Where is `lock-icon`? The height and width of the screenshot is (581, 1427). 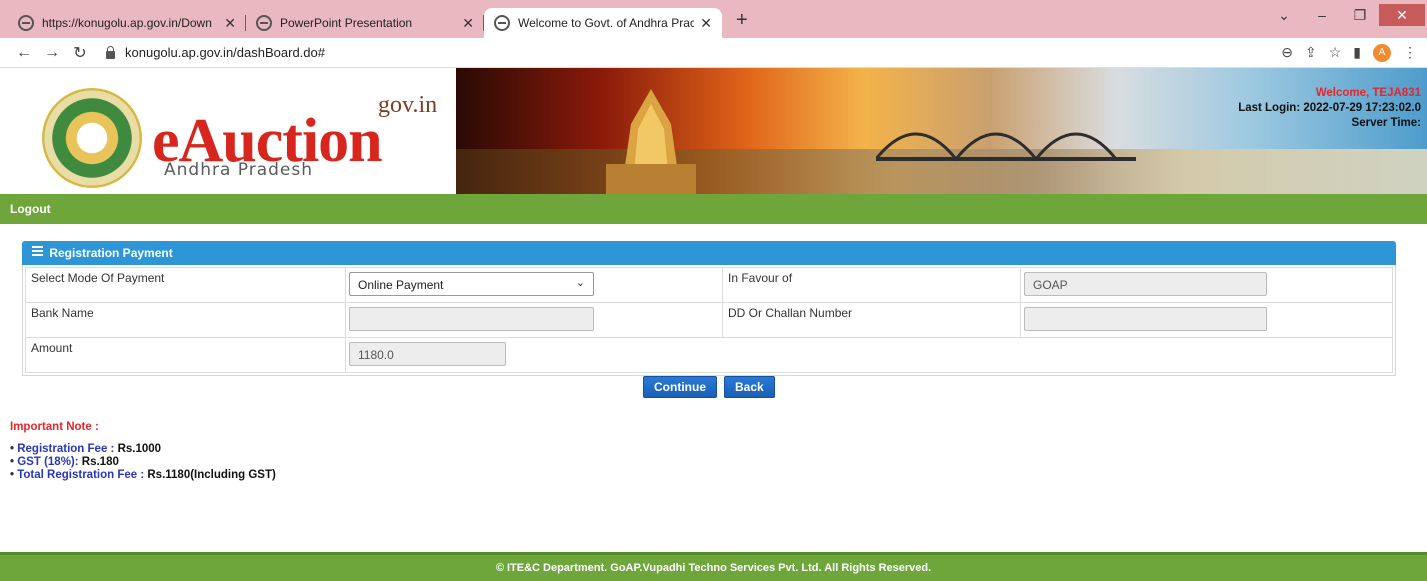 lock-icon is located at coordinates (110, 52).